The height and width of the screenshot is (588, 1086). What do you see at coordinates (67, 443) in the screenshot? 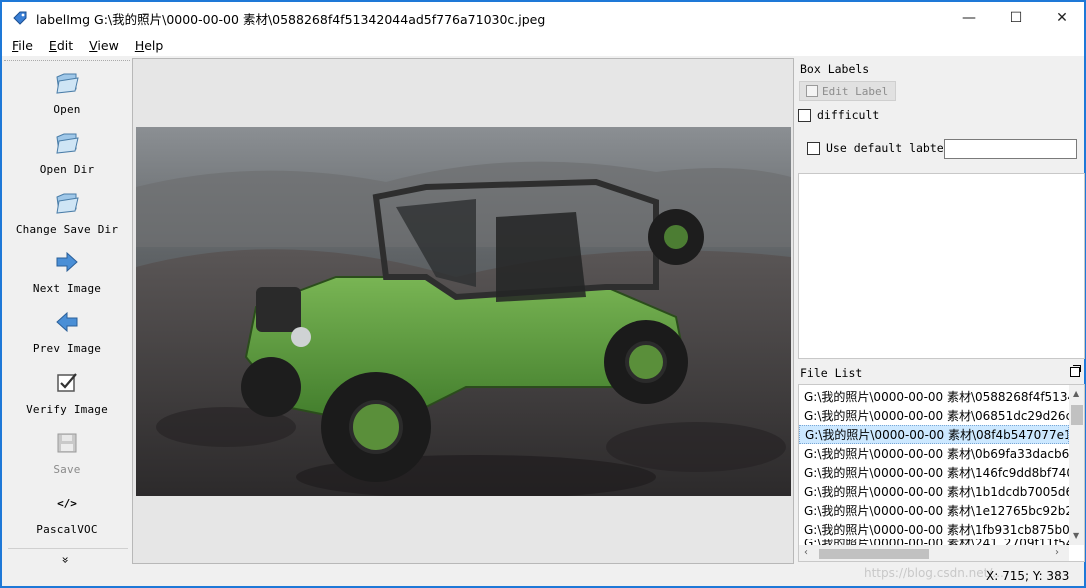
I see `floppy-icon` at bounding box center [67, 443].